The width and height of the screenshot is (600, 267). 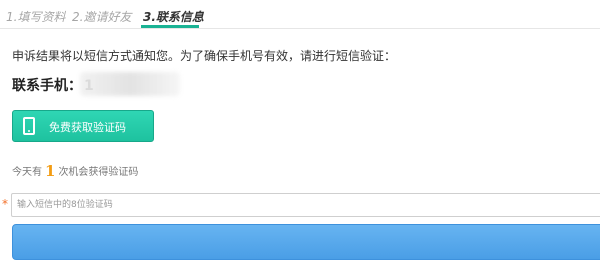 What do you see at coordinates (306, 242) in the screenshot?
I see `submit-button` at bounding box center [306, 242].